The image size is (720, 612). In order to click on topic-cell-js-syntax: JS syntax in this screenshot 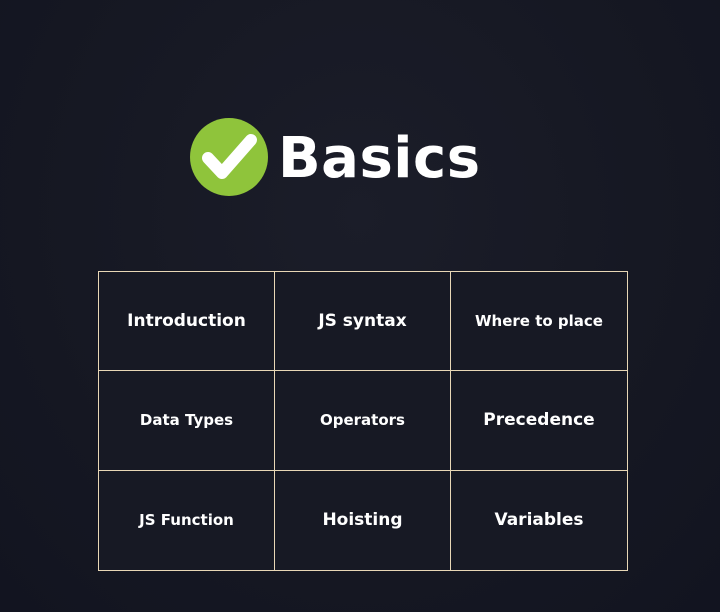, I will do `click(363, 322)`.